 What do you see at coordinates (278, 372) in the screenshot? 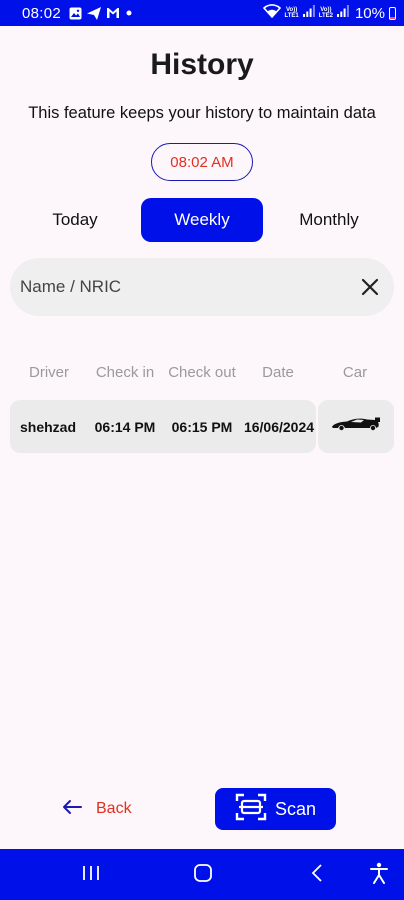
I see `header-date: Date` at bounding box center [278, 372].